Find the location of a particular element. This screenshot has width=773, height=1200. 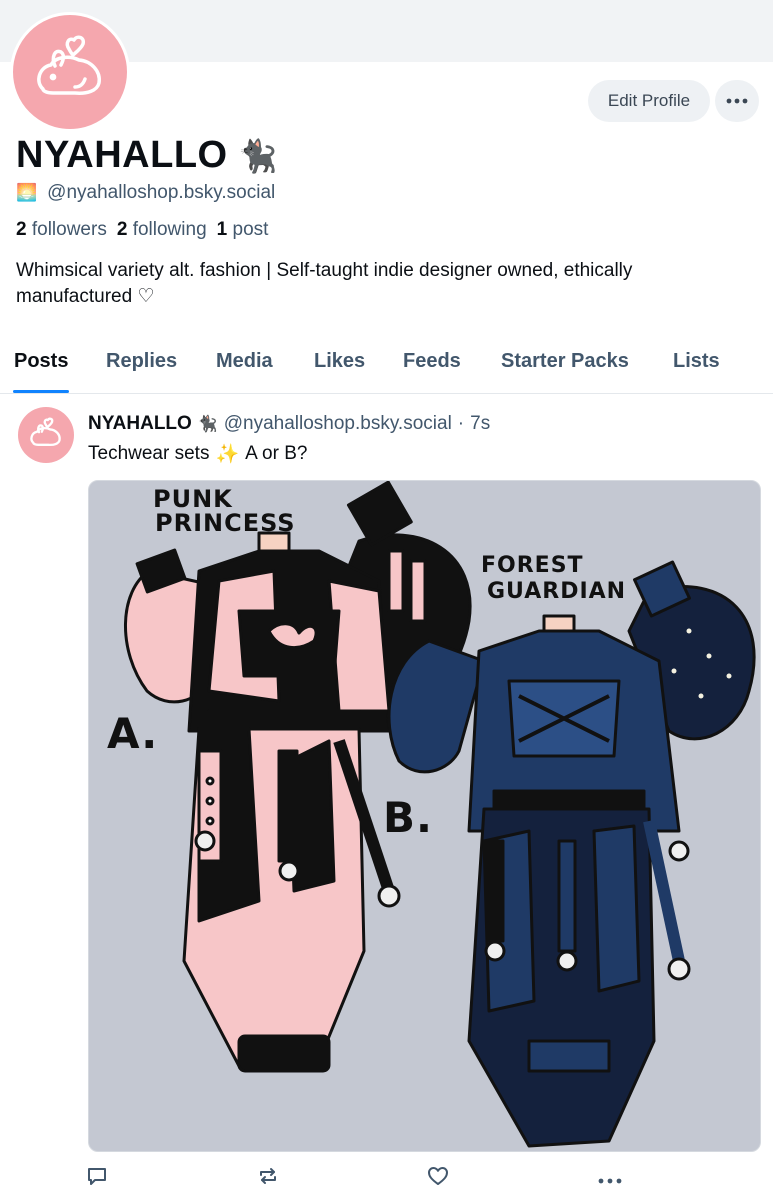

profile-handle: 🌅 @nyahalloshop.bsky.social is located at coordinates (145, 193).